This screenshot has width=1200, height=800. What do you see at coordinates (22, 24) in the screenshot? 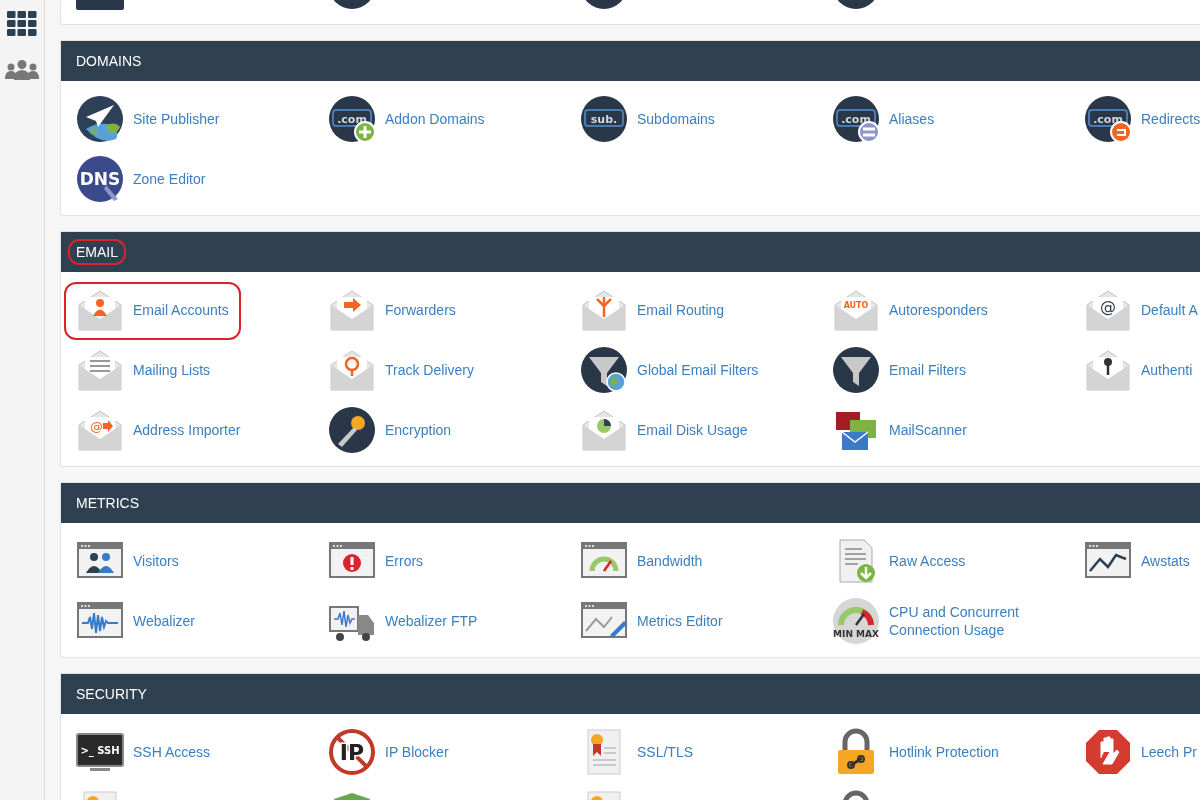
I see `apps-grid-icon` at bounding box center [22, 24].